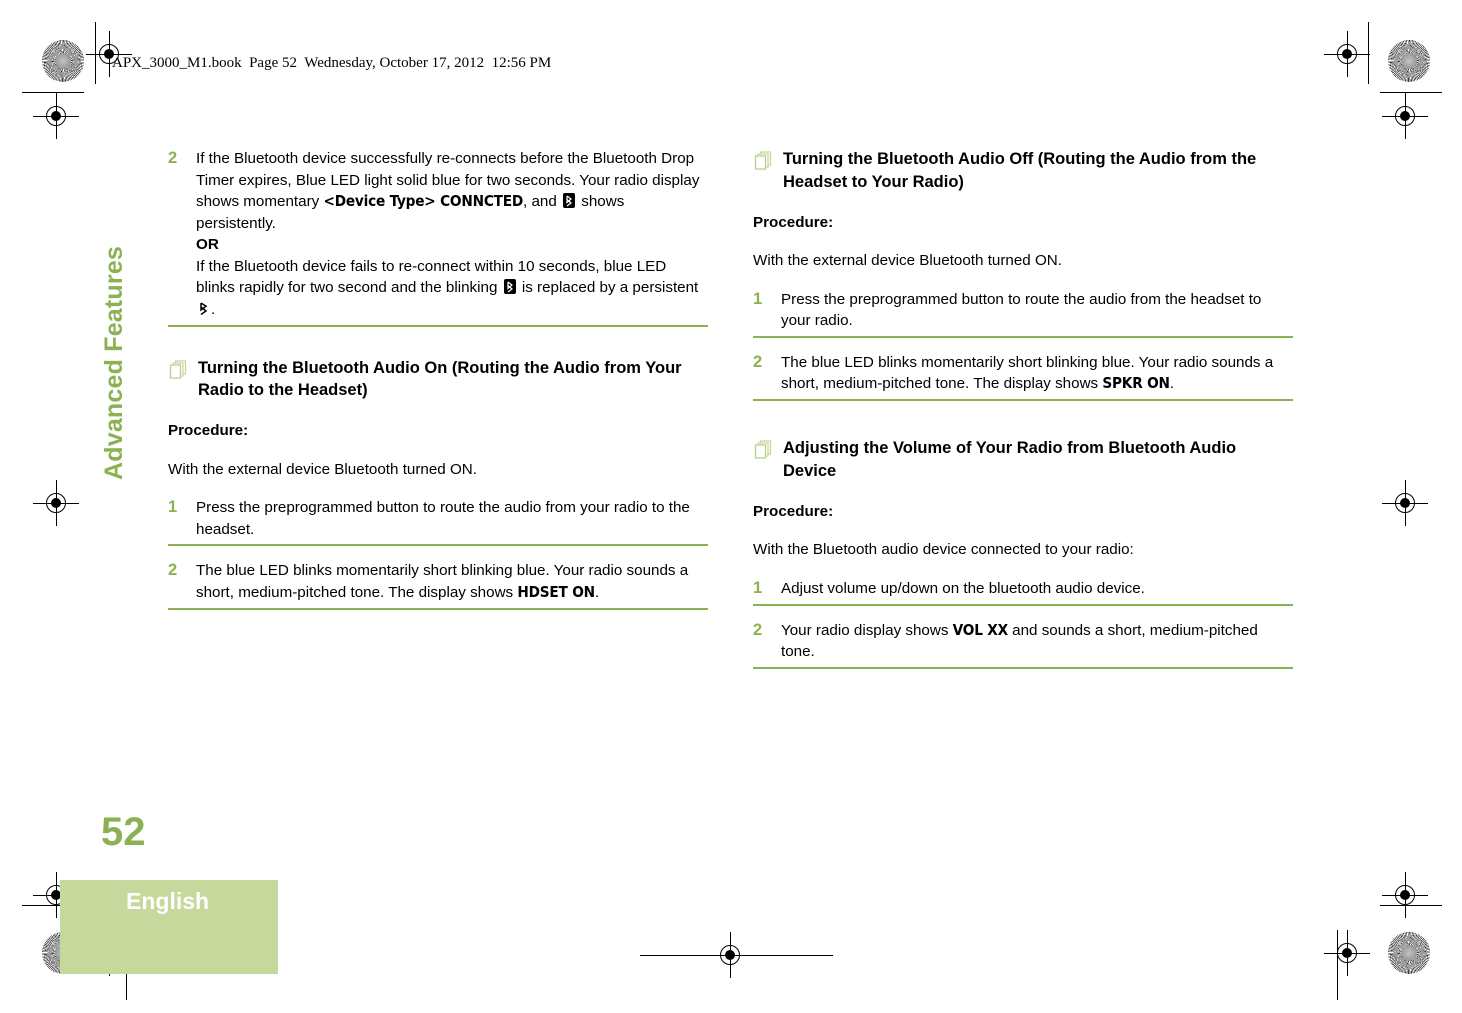 The width and height of the screenshot is (1462, 1013). I want to click on radio-display-text: VOL XX, so click(980, 629).